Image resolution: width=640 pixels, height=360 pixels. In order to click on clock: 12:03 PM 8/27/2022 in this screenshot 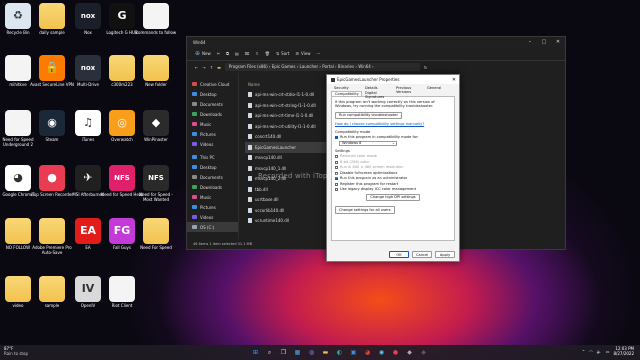, I will do `click(623, 351)`.